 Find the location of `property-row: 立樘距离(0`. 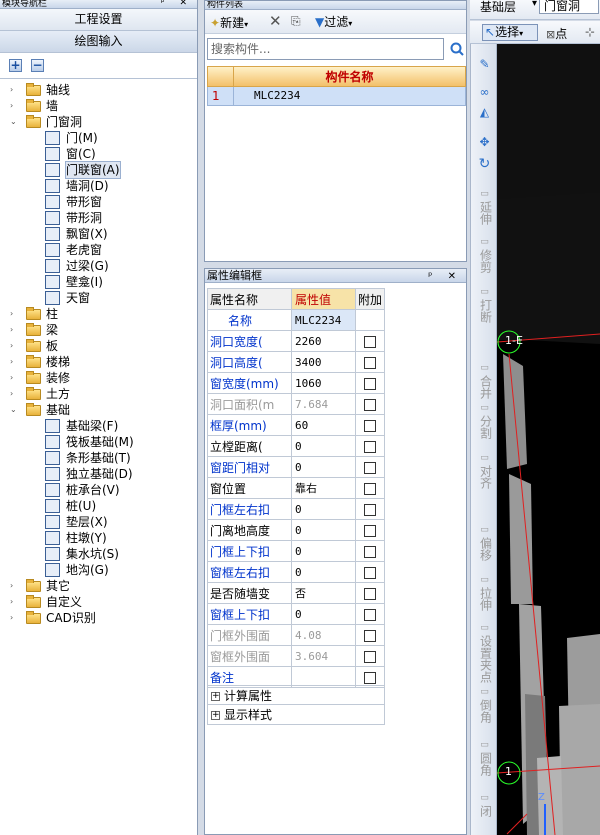

property-row: 立樘距离(0 is located at coordinates (296, 446).